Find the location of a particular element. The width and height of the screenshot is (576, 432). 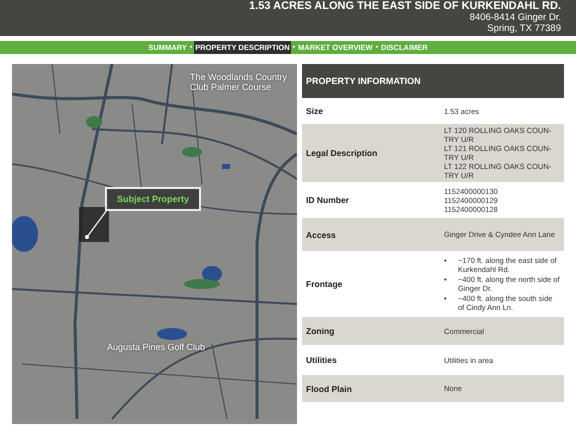

row-label: Frontage is located at coordinates (325, 284).